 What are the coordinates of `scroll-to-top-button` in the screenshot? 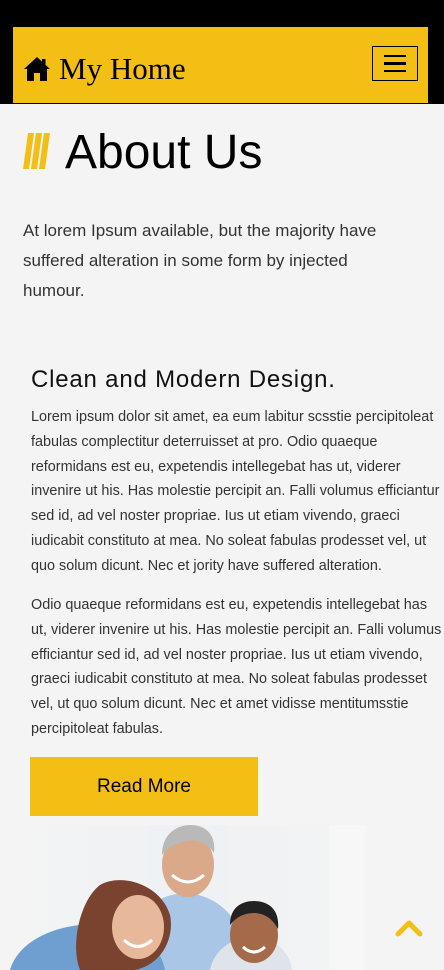 It's located at (409, 928).